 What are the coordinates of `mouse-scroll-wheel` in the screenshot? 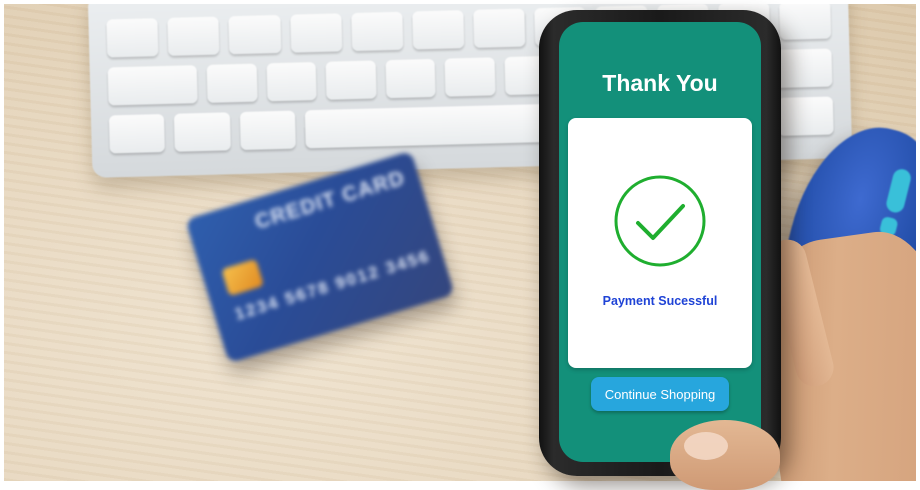 It's located at (898, 191).